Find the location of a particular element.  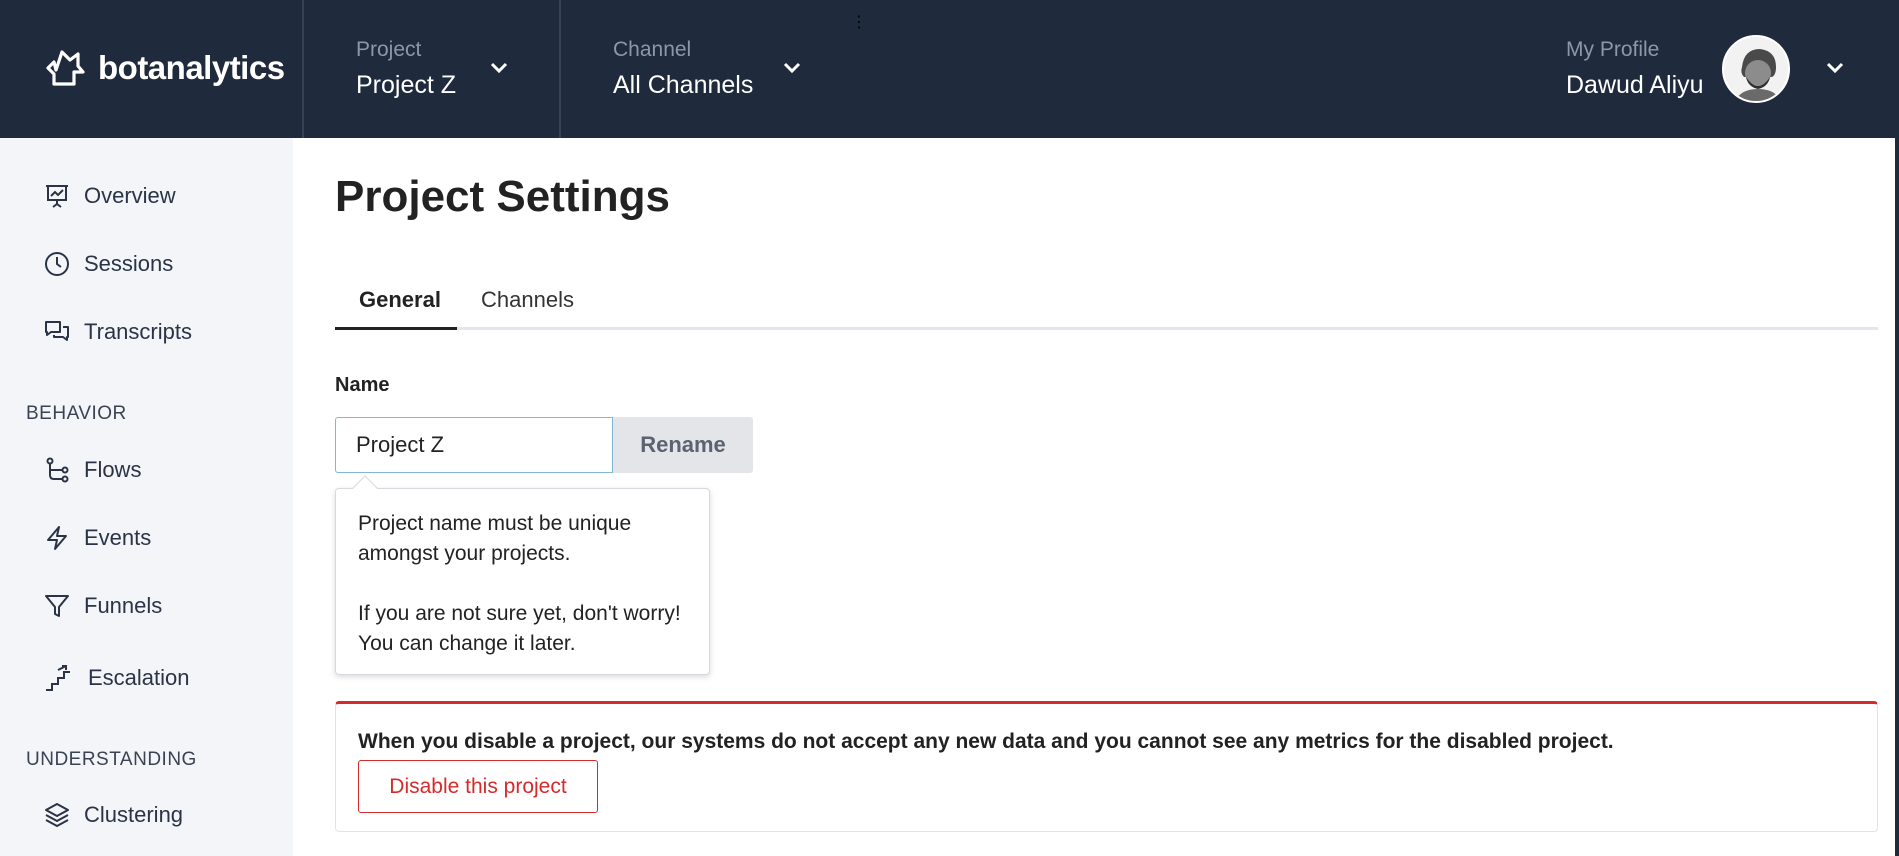

chat-bubbles-icon is located at coordinates (57, 331).